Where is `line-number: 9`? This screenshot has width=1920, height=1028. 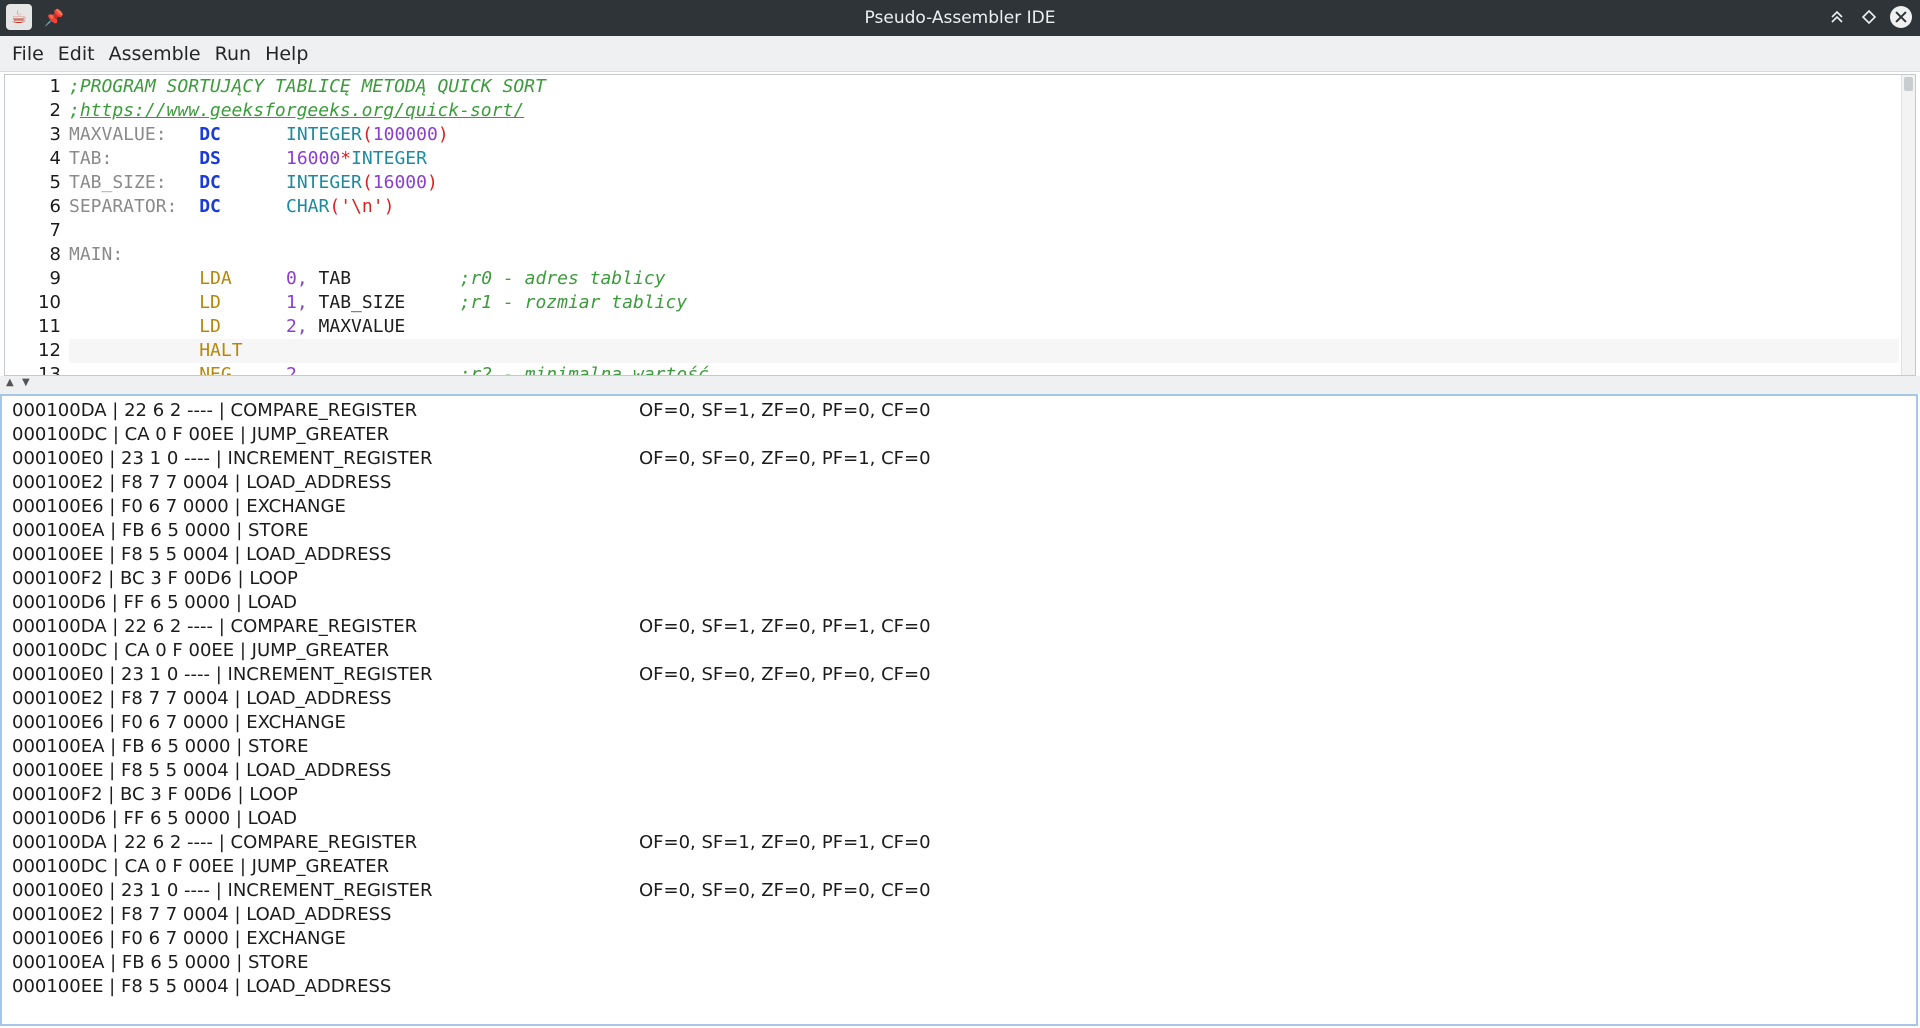
line-number: 9 is located at coordinates (55, 278).